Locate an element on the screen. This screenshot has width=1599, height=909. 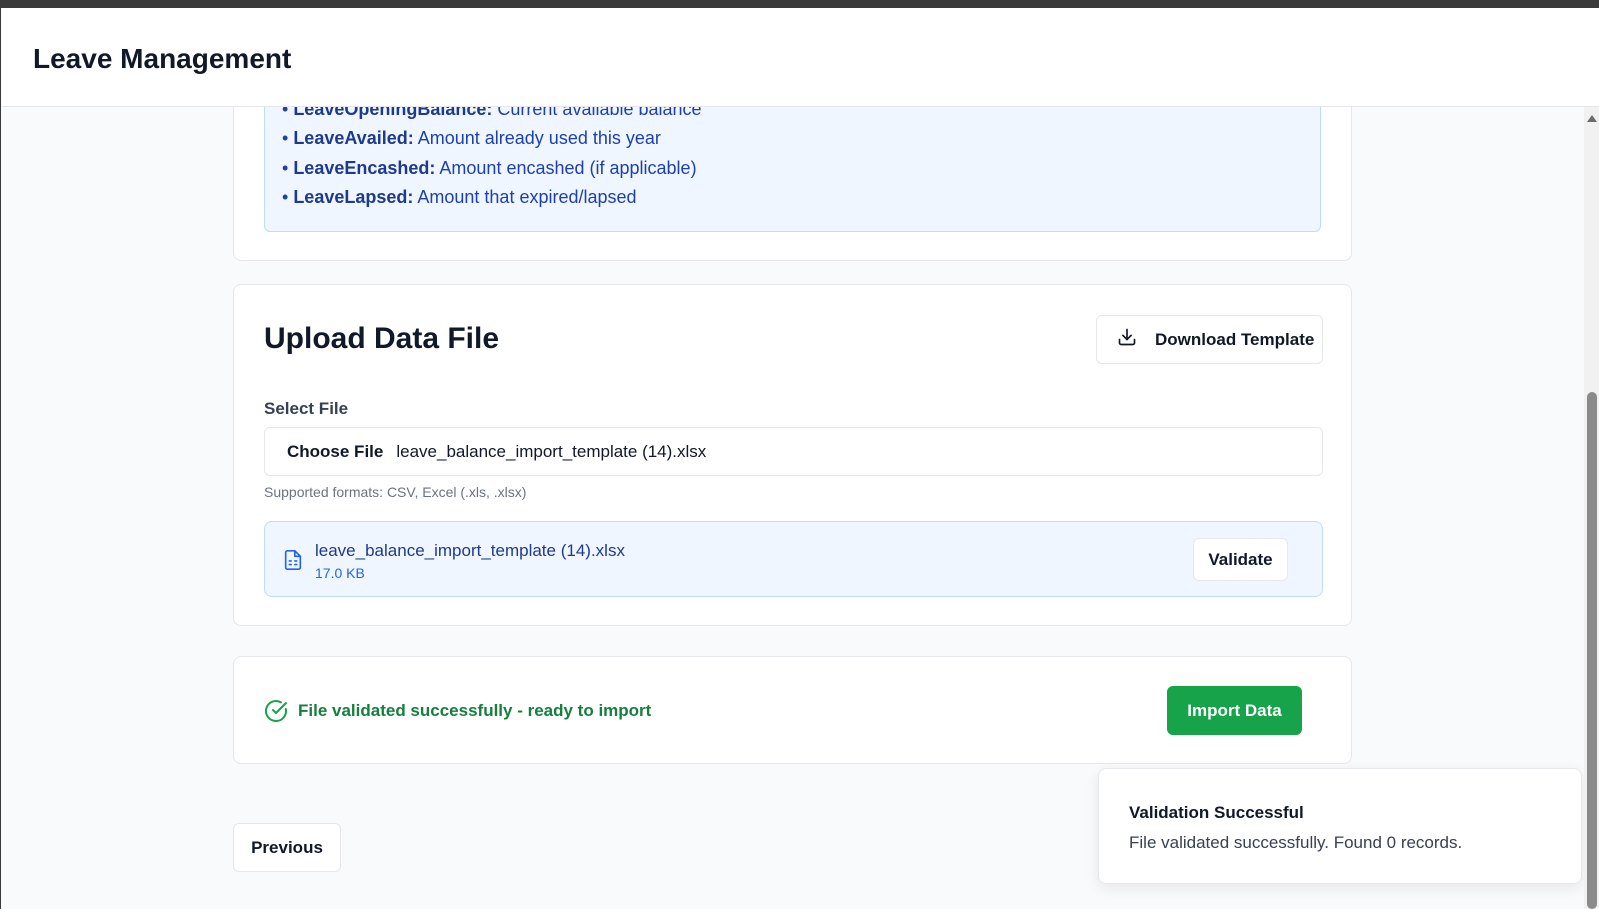
import-data-button: Import Data is located at coordinates (1234, 710).